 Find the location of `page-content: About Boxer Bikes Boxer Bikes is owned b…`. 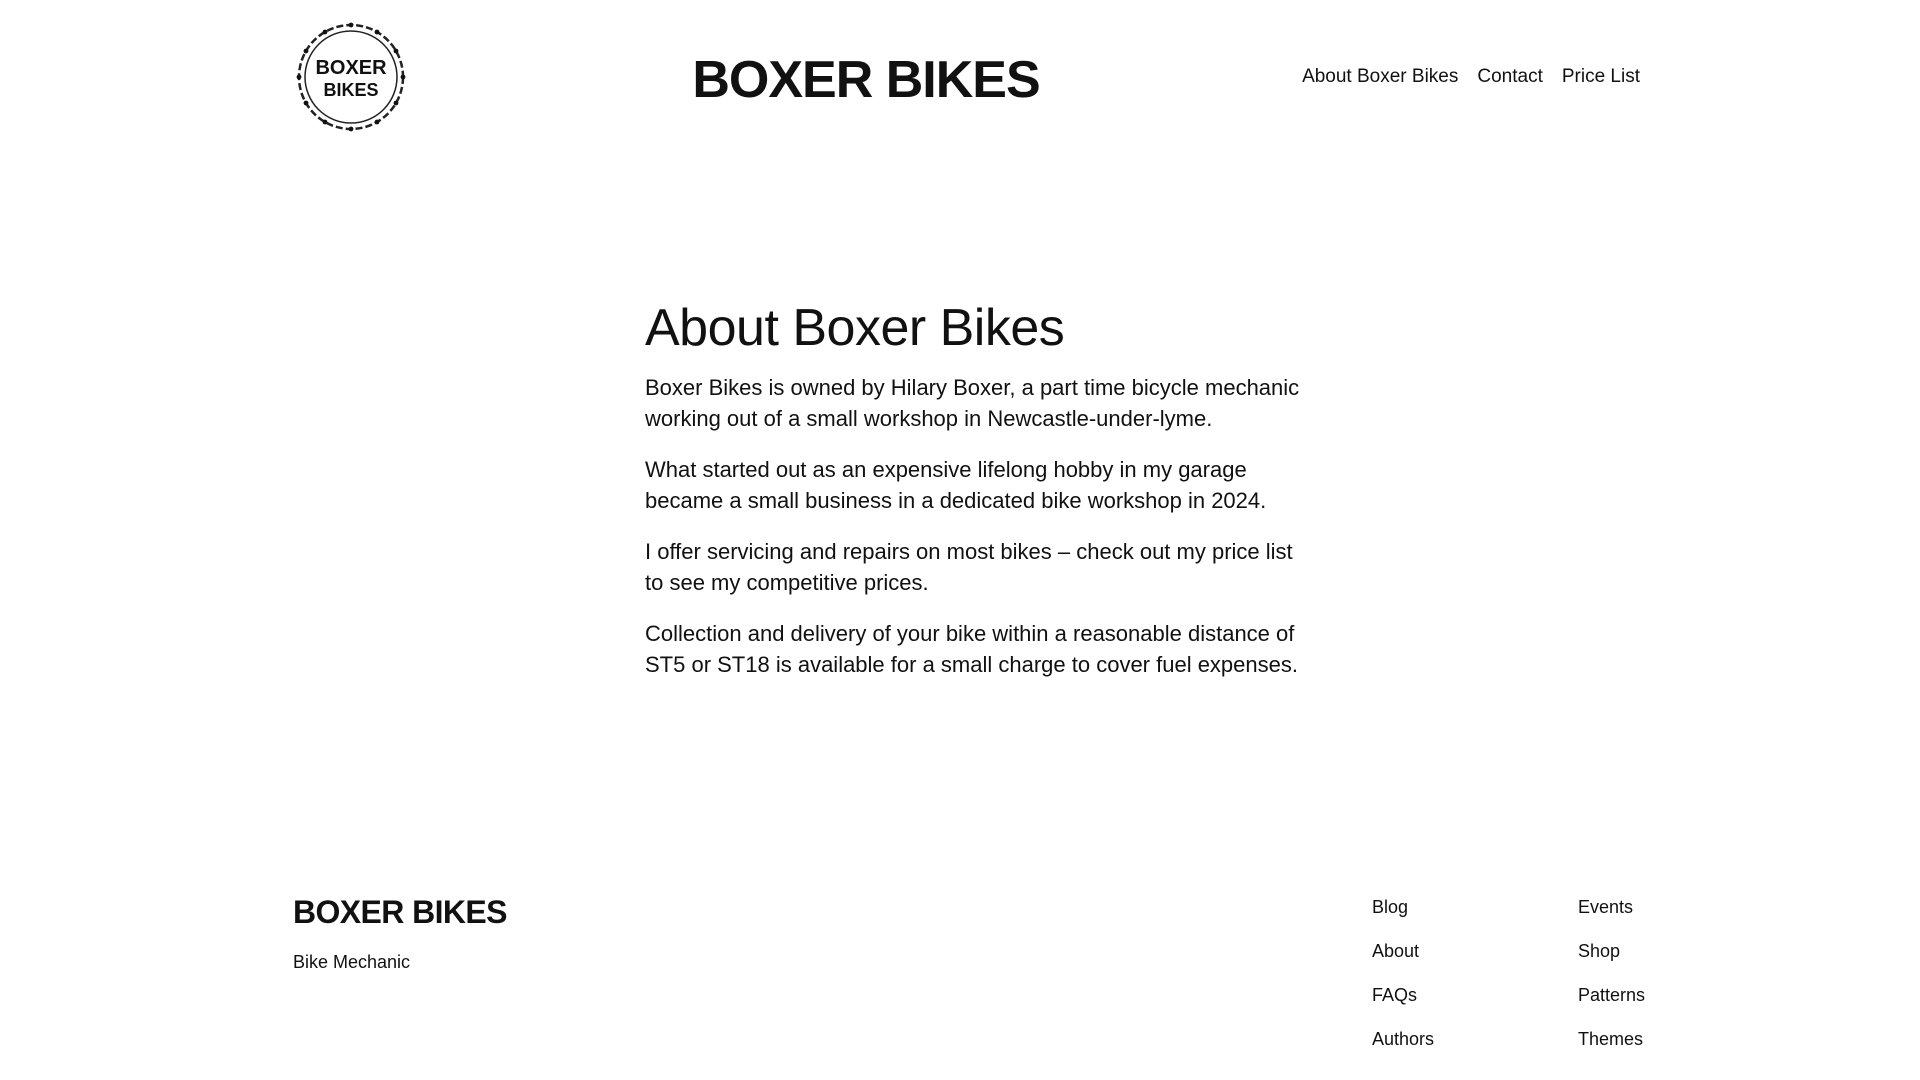

page-content: About Boxer Bikes Boxer Bikes is owned b… is located at coordinates (975, 498).